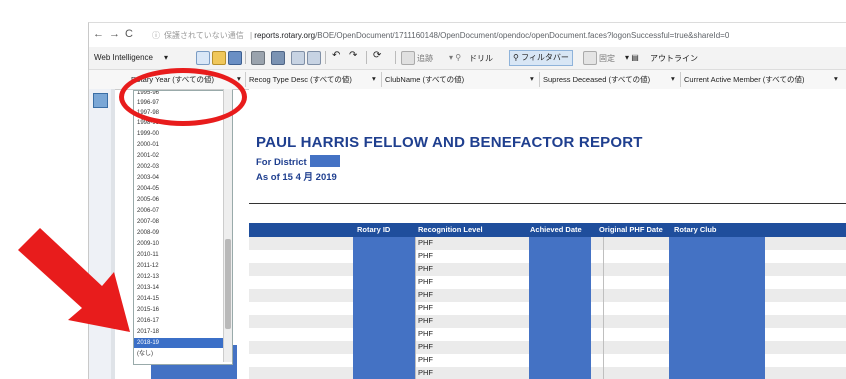 This screenshot has height=379, width=846. What do you see at coordinates (408, 58) in the screenshot?
I see `track-icon` at bounding box center [408, 58].